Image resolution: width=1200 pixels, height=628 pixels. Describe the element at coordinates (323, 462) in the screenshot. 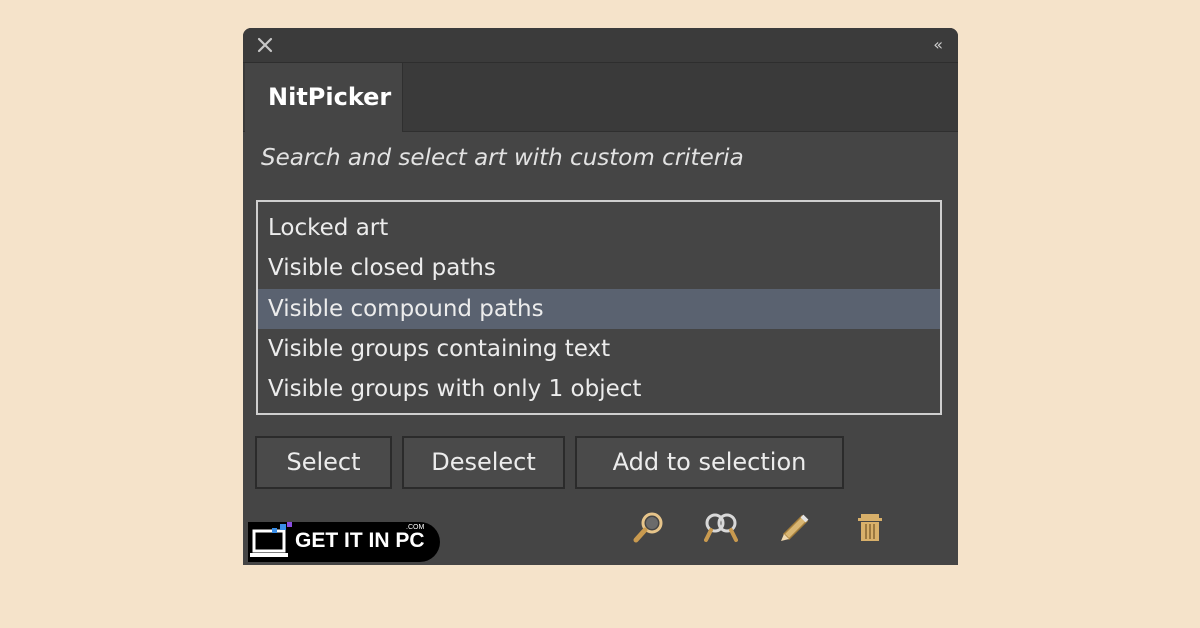

I see `select-button: Select` at that location.